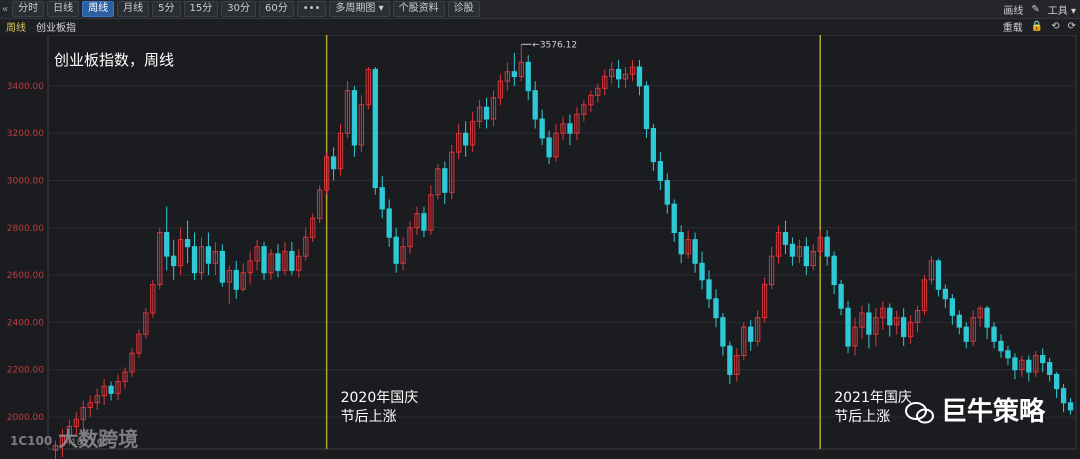 This screenshot has width=1080, height=459. What do you see at coordinates (25, 134) in the screenshot?
I see `y-tick-label: 3200.00` at bounding box center [25, 134].